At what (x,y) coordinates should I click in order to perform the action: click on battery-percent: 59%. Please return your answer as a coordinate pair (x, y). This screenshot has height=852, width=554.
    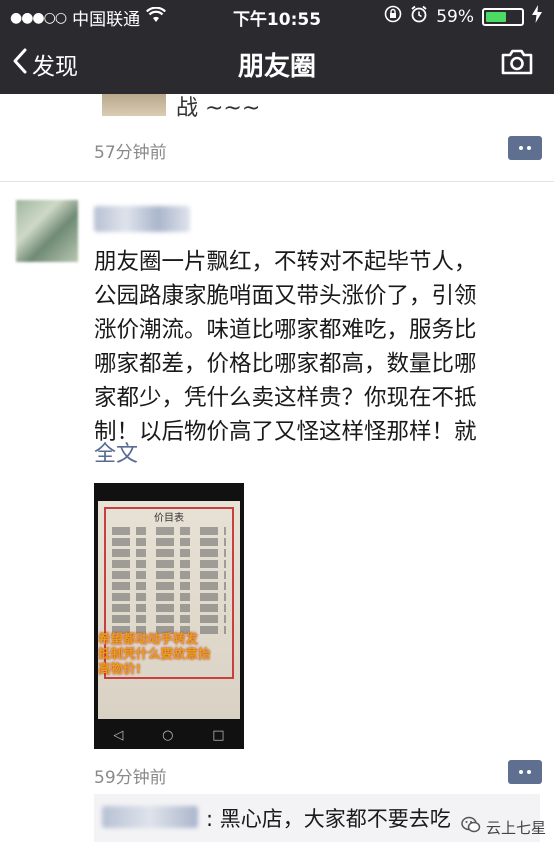
    Looking at the image, I should click on (455, 16).